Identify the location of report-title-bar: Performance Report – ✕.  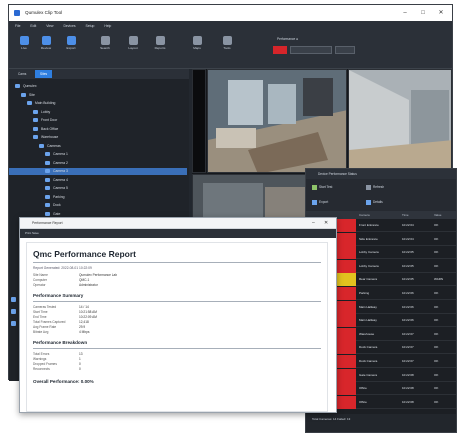
(178, 223).